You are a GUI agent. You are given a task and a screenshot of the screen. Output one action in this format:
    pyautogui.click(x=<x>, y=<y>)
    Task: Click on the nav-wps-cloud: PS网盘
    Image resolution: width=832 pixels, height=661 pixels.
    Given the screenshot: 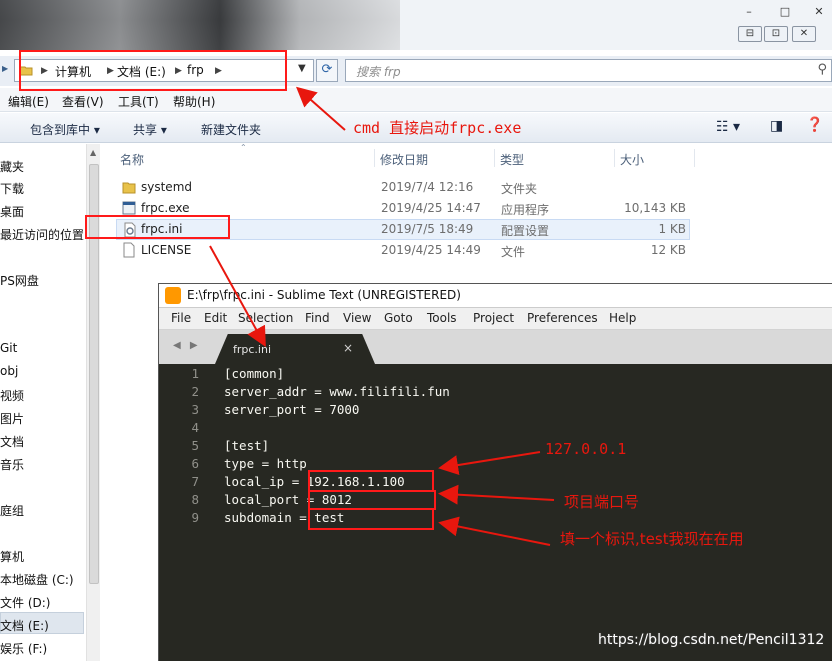 What is the action you would take?
    pyautogui.click(x=19, y=280)
    